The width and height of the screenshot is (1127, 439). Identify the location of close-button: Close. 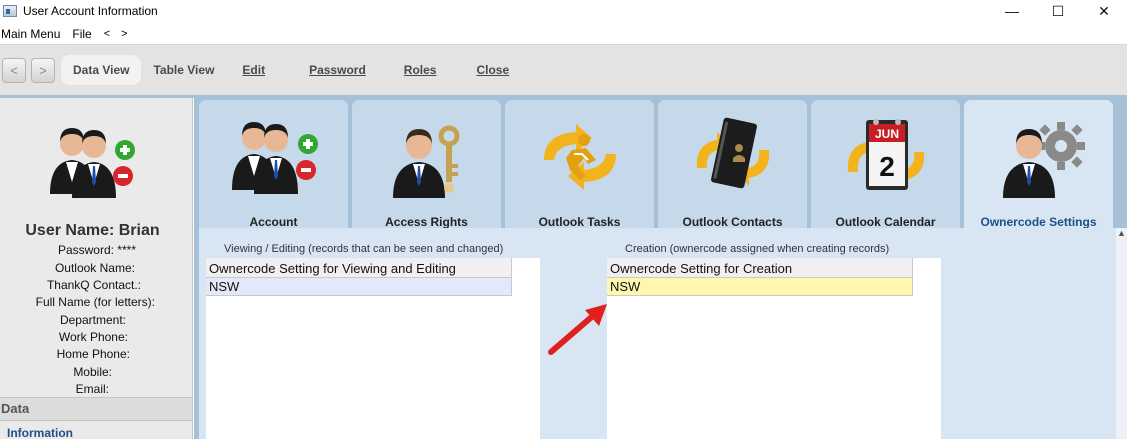
(484, 70).